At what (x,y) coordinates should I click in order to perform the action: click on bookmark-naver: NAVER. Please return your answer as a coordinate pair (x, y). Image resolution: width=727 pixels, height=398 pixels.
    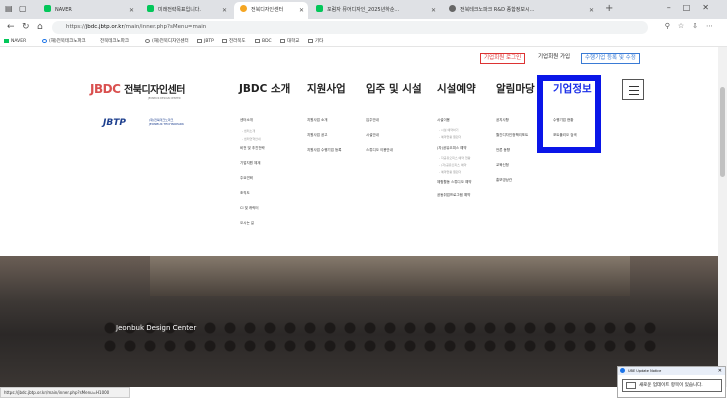
    Looking at the image, I should click on (15, 41).